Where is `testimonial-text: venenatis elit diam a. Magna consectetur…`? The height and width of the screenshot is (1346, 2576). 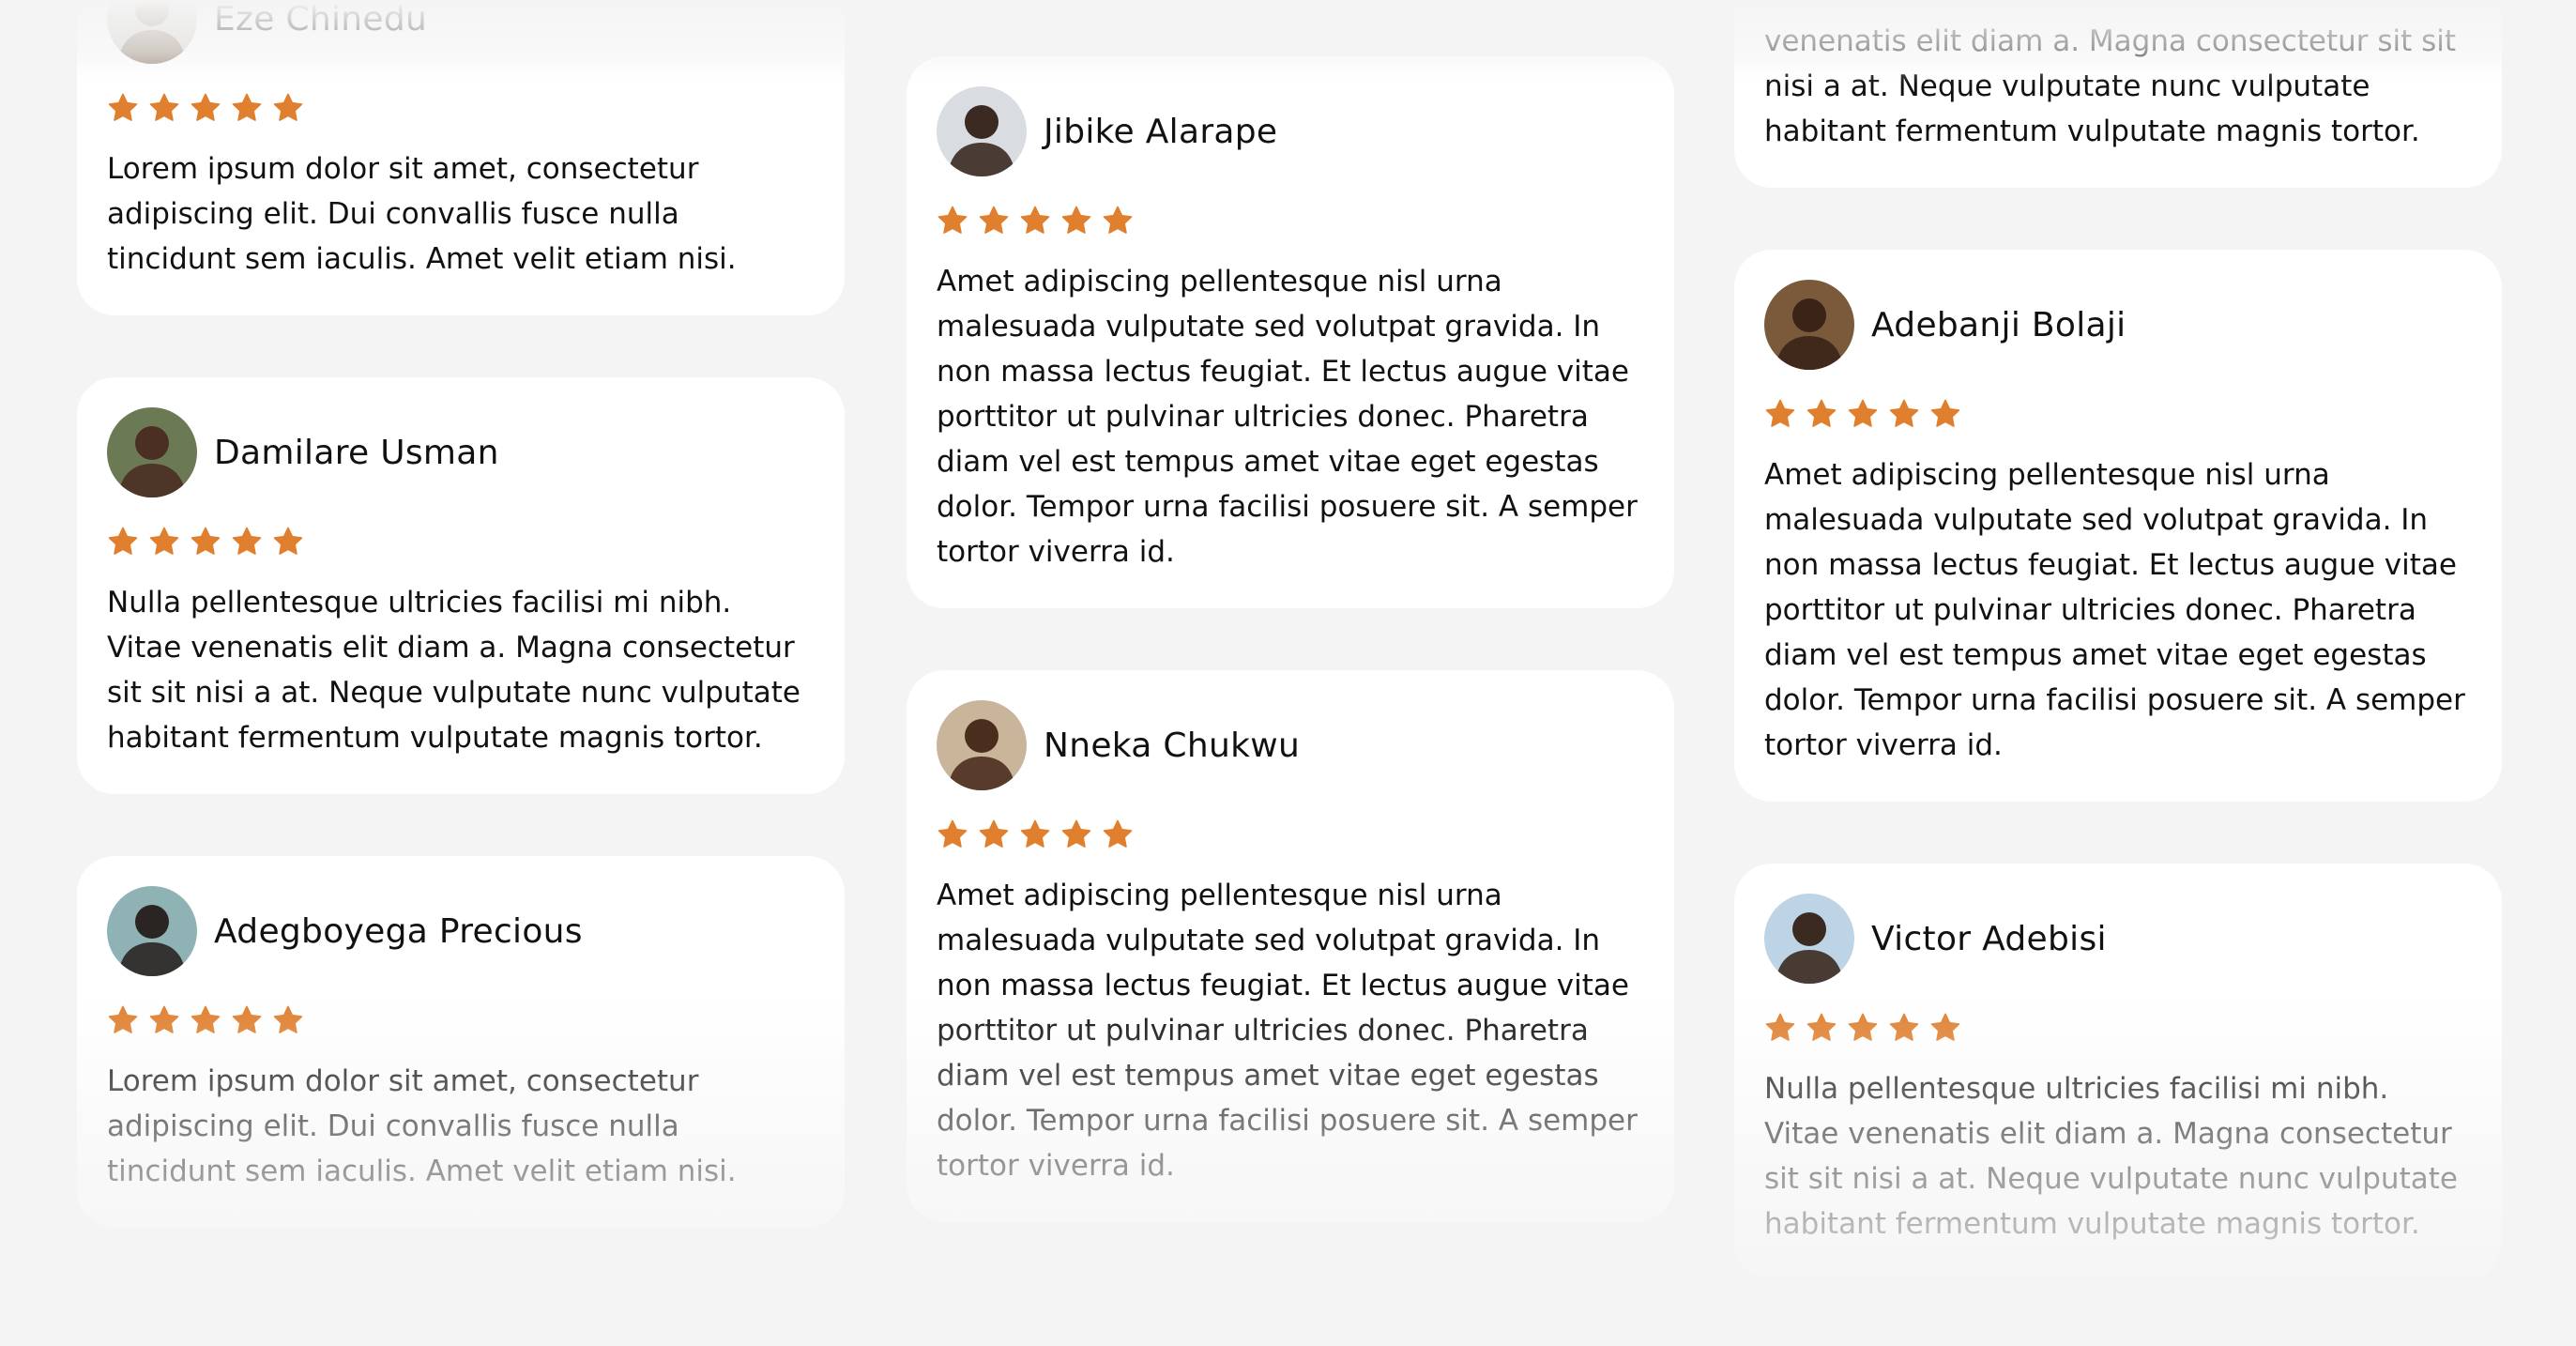 testimonial-text: venenatis elit diam a. Magna consectetur… is located at coordinates (2110, 86).